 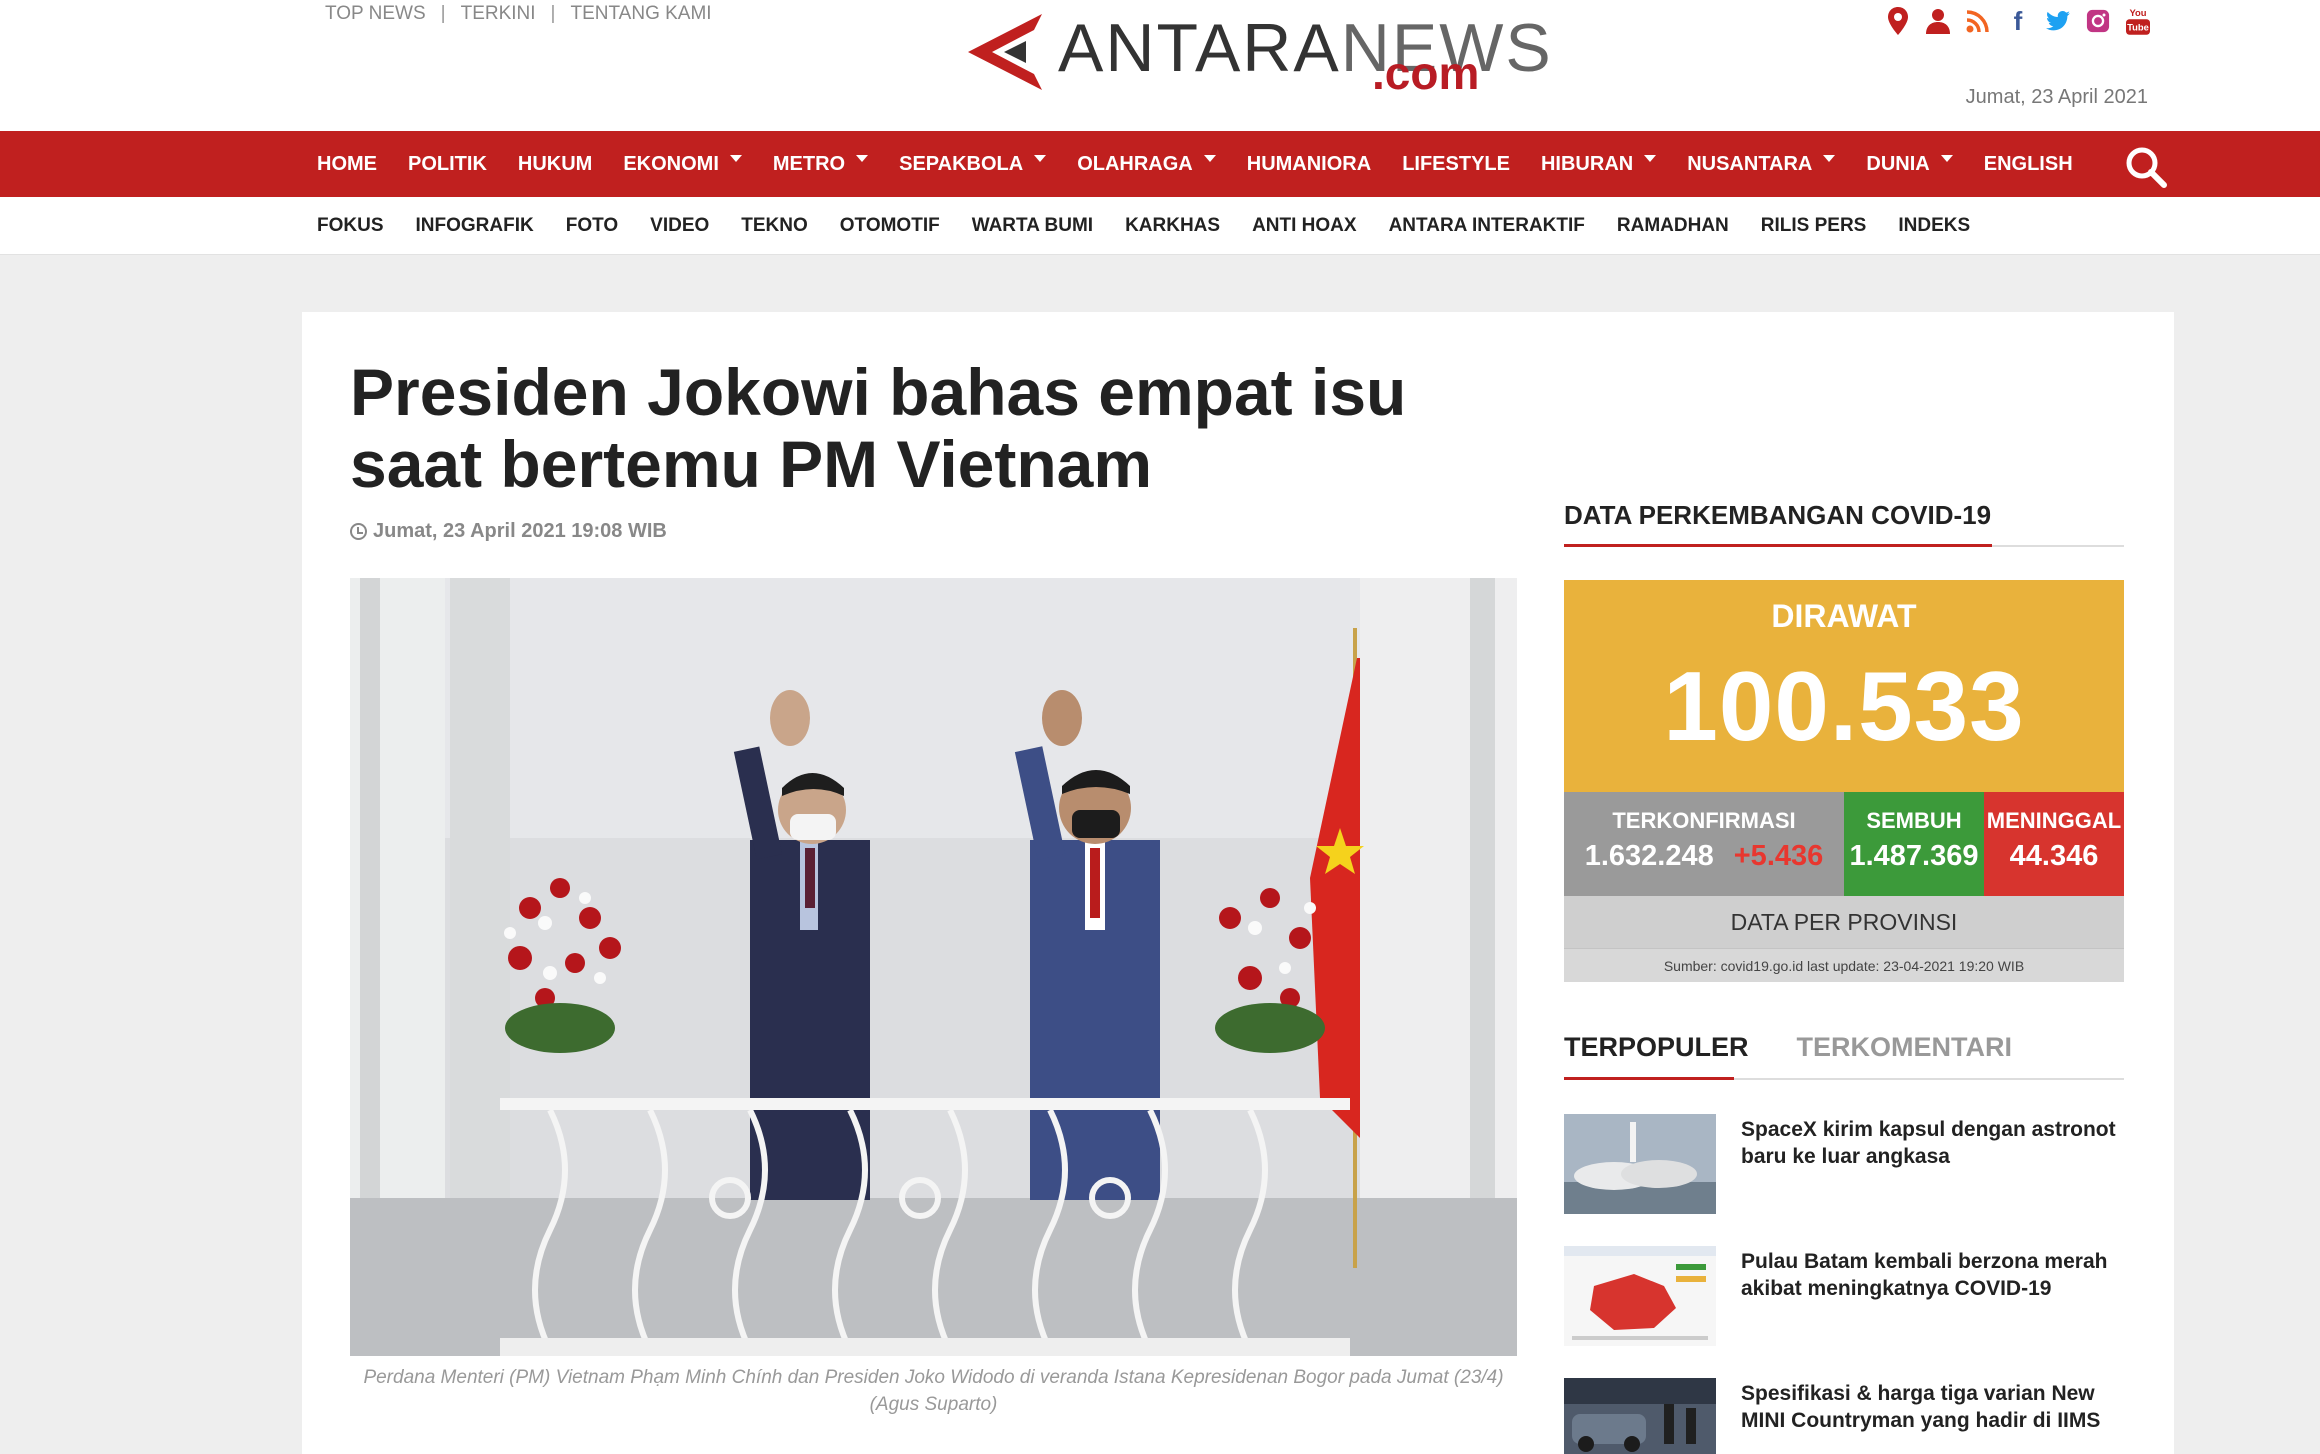 I want to click on search-icon, so click(x=2146, y=167).